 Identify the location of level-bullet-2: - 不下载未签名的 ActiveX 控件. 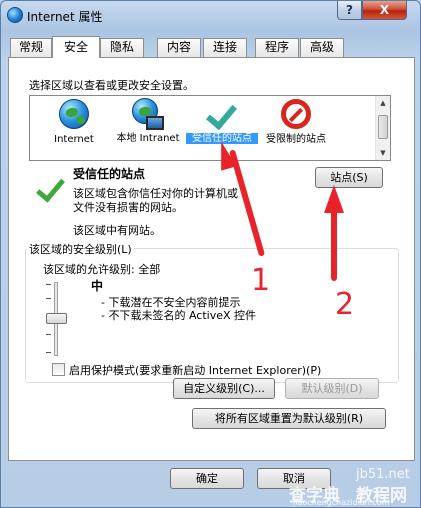
(179, 315).